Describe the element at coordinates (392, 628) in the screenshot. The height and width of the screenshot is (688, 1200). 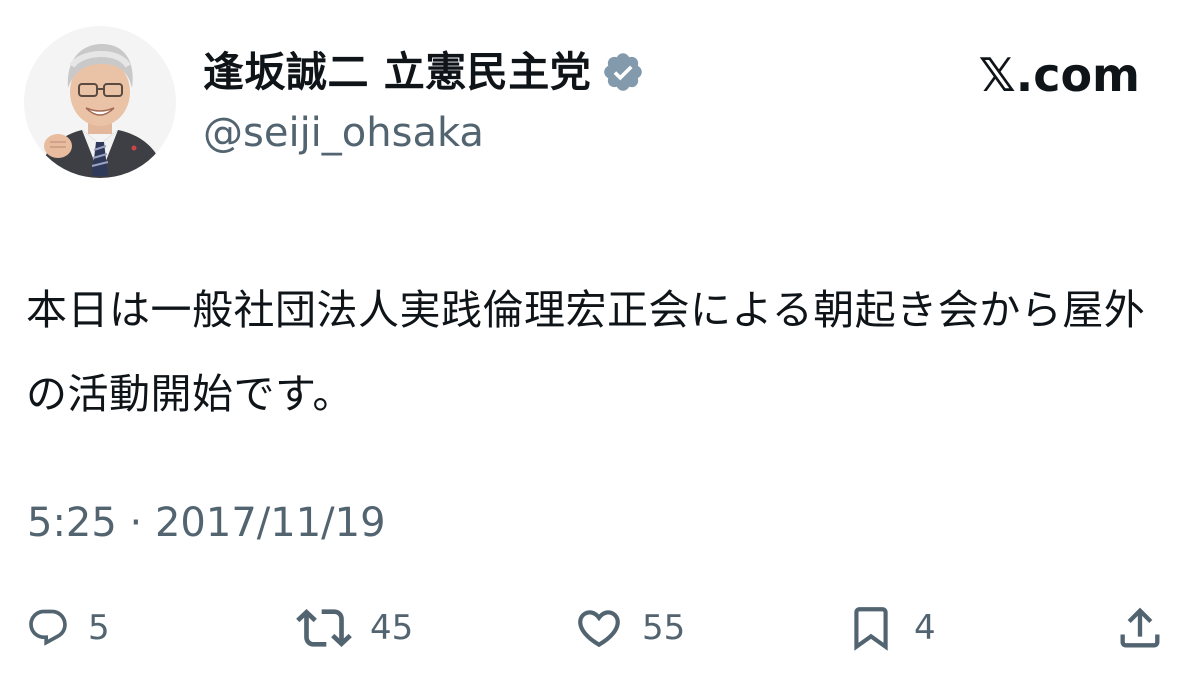
I see `retweet-count: 45` at that location.